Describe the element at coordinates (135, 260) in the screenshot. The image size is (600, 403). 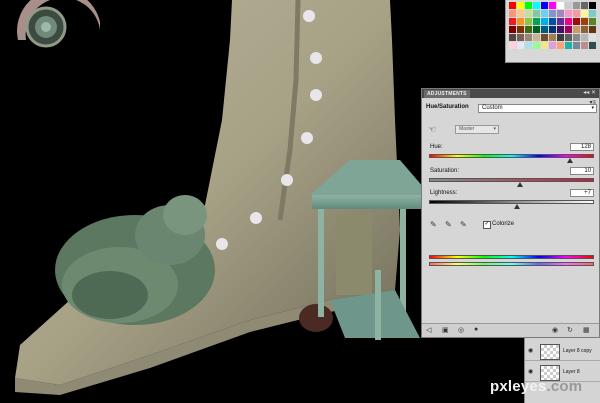
I see `green-rosette` at that location.